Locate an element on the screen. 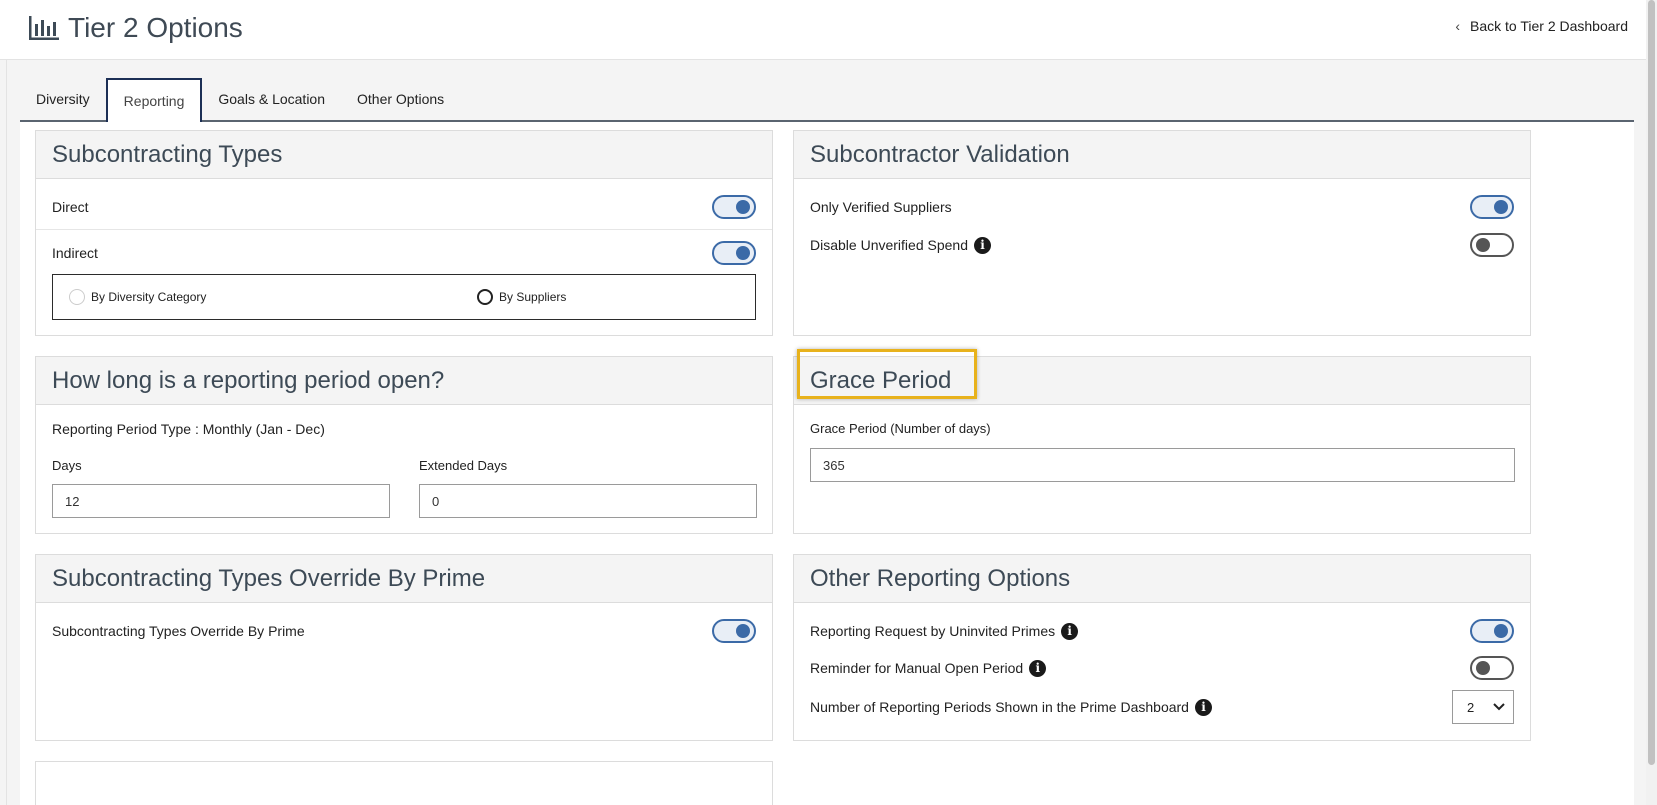 The image size is (1657, 805). bar-chart-icon is located at coordinates (44, 28).